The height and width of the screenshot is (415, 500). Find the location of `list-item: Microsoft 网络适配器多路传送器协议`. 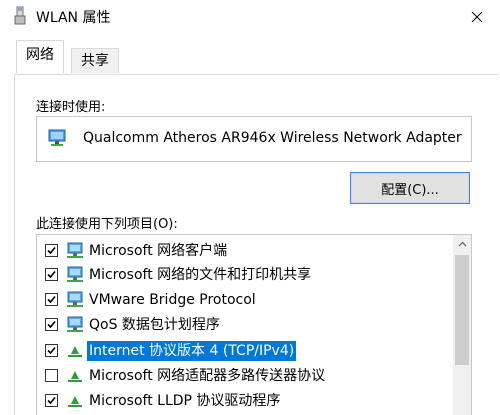

list-item: Microsoft 网络适配器多路传送器协议 is located at coordinates (242, 376).